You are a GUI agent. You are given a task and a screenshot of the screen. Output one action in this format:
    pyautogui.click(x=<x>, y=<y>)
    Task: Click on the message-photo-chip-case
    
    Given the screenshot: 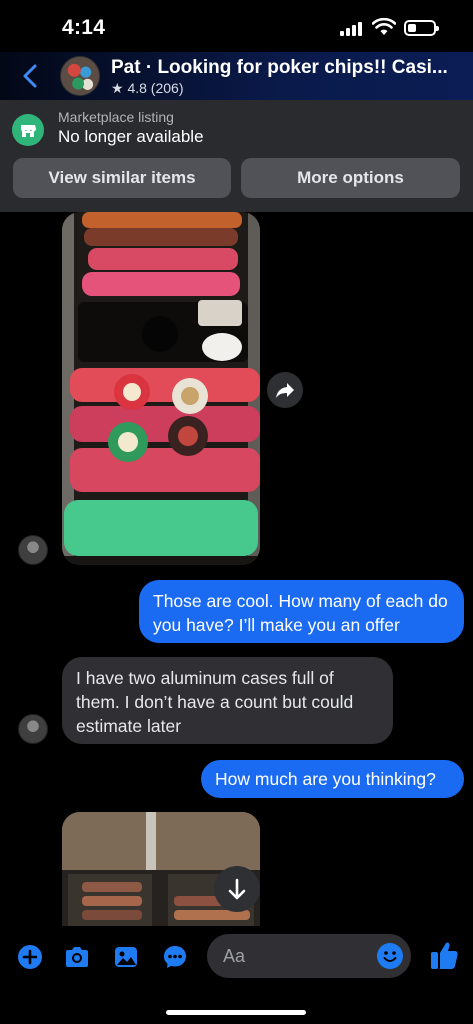 What is the action you would take?
    pyautogui.click(x=161, y=388)
    